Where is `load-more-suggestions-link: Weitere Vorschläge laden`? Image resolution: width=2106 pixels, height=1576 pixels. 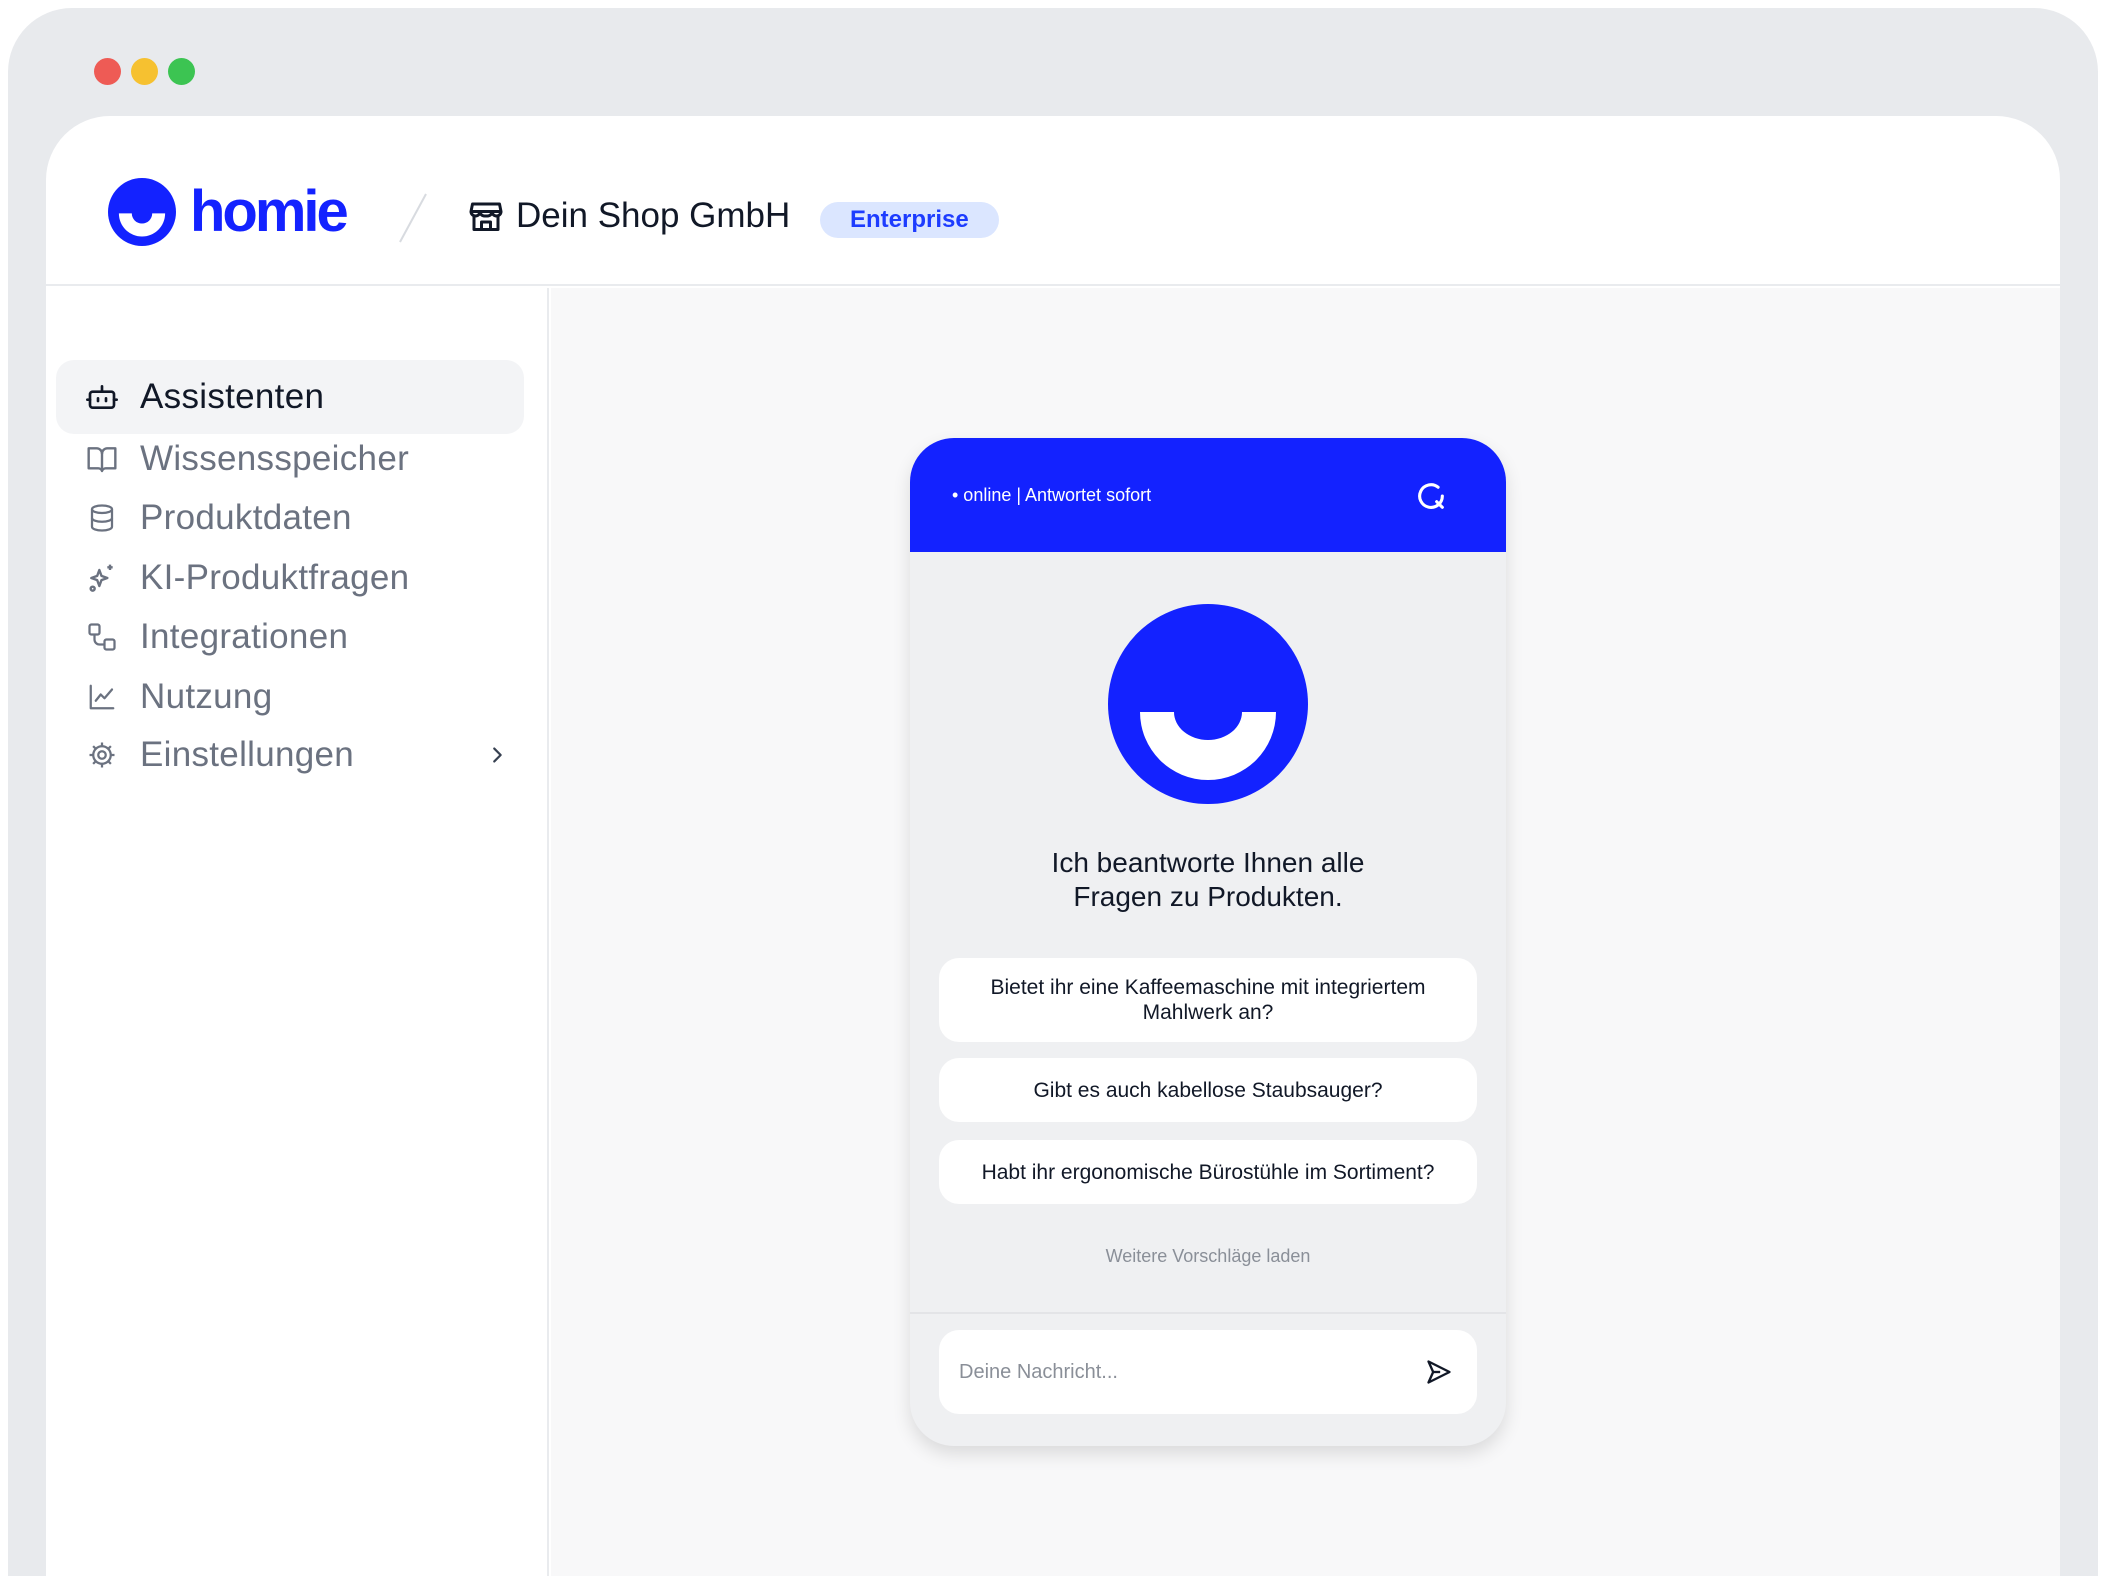 load-more-suggestions-link: Weitere Vorschläge laden is located at coordinates (1208, 1256).